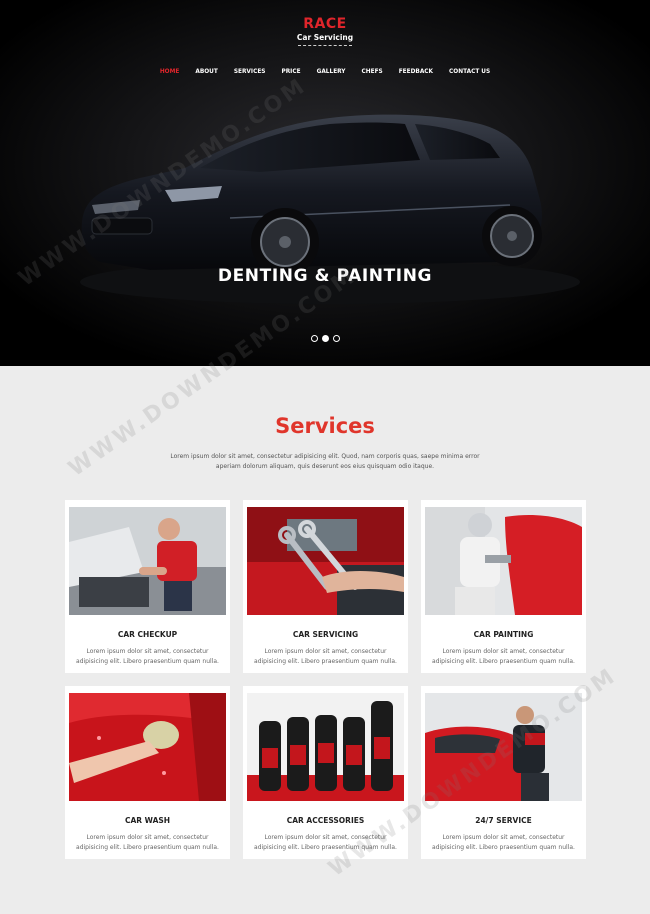 The height and width of the screenshot is (914, 650). I want to click on brand-name: RACE, so click(325, 24).